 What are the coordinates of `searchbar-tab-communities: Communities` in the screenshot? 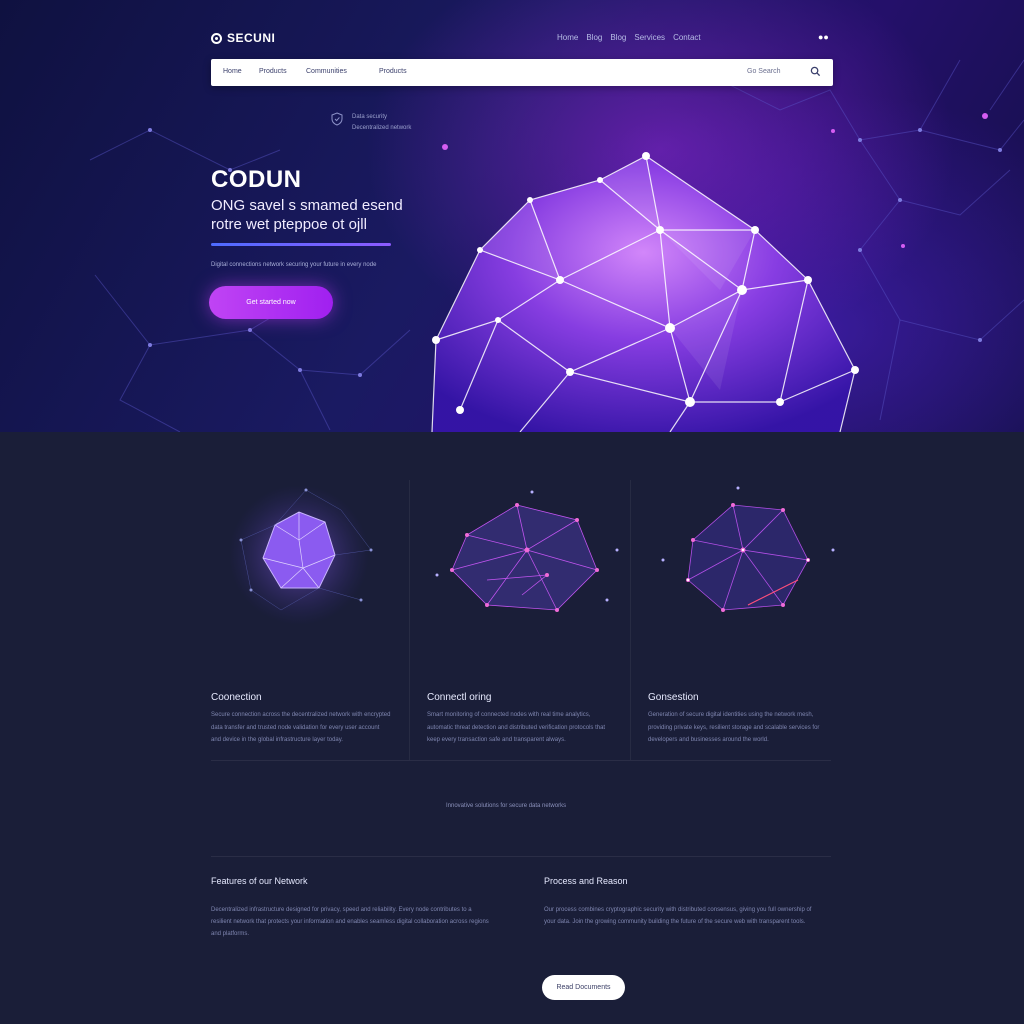 It's located at (326, 71).